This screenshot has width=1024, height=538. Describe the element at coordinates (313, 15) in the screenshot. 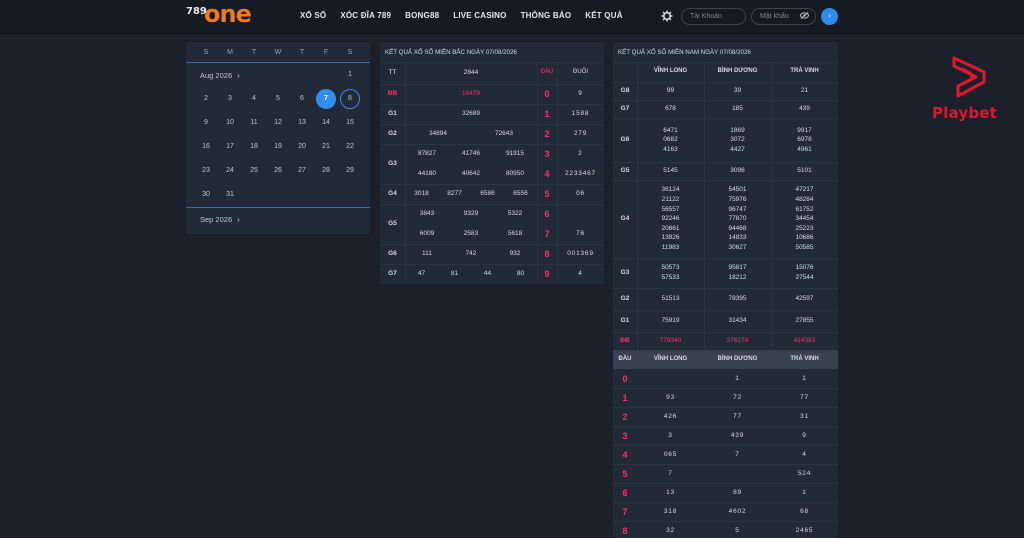

I see `nav-xo-so: XỔ SỐ` at that location.